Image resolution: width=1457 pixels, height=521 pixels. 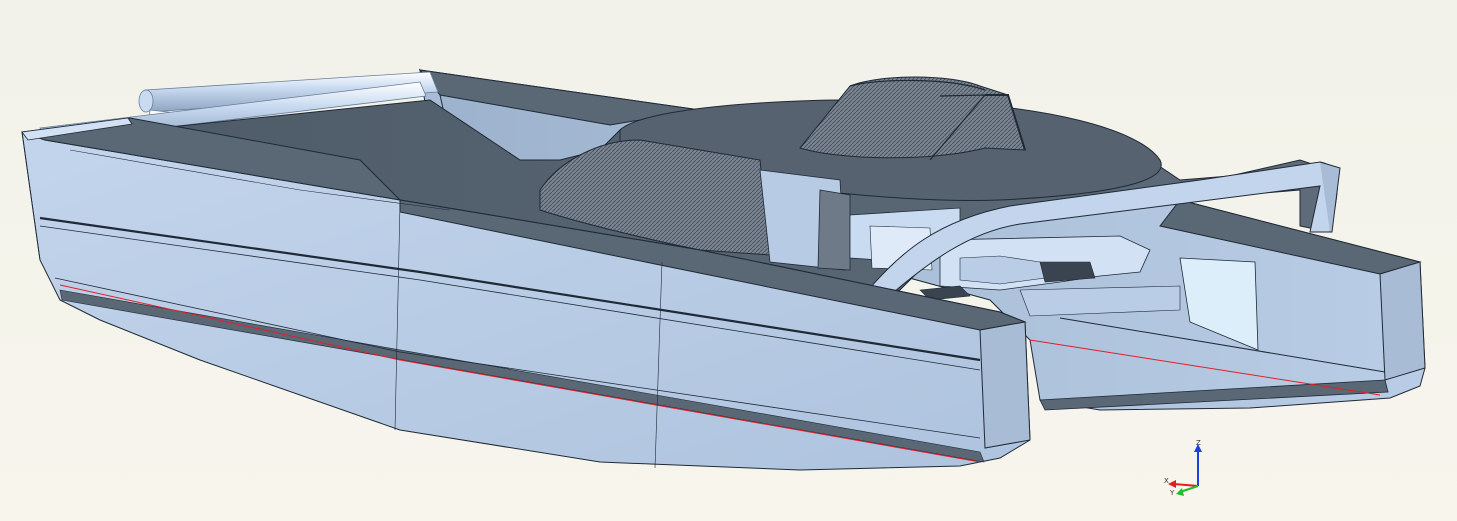 I want to click on z-axis-label: Z, so click(x=1198, y=443).